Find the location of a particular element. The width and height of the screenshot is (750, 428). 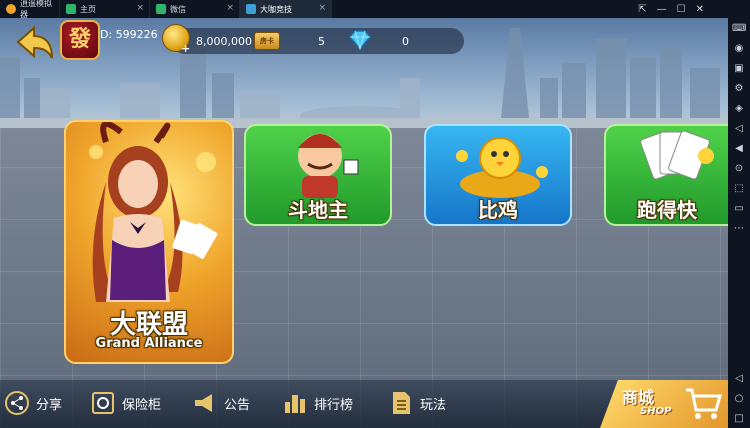

rules-icon is located at coordinates (401, 403).